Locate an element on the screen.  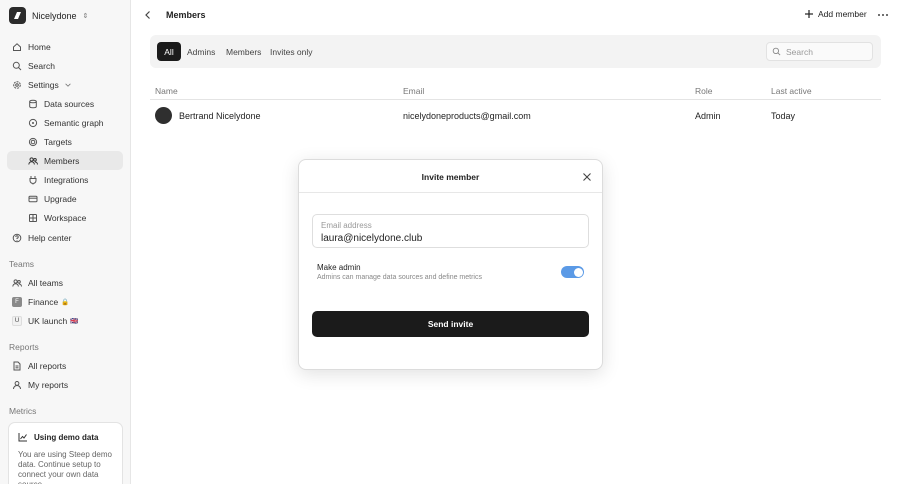
team-avatar: F is located at coordinates (17, 301).